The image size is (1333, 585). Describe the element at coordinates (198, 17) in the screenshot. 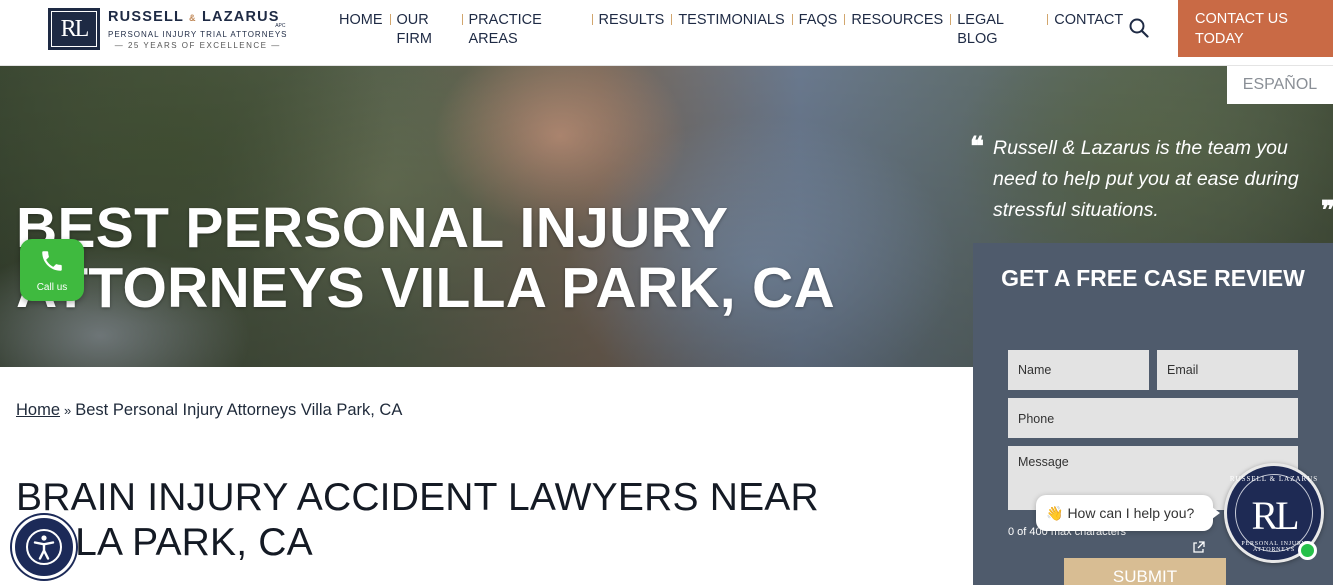

I see `logo-firm-name: RUSSELL & LAZARUS` at that location.